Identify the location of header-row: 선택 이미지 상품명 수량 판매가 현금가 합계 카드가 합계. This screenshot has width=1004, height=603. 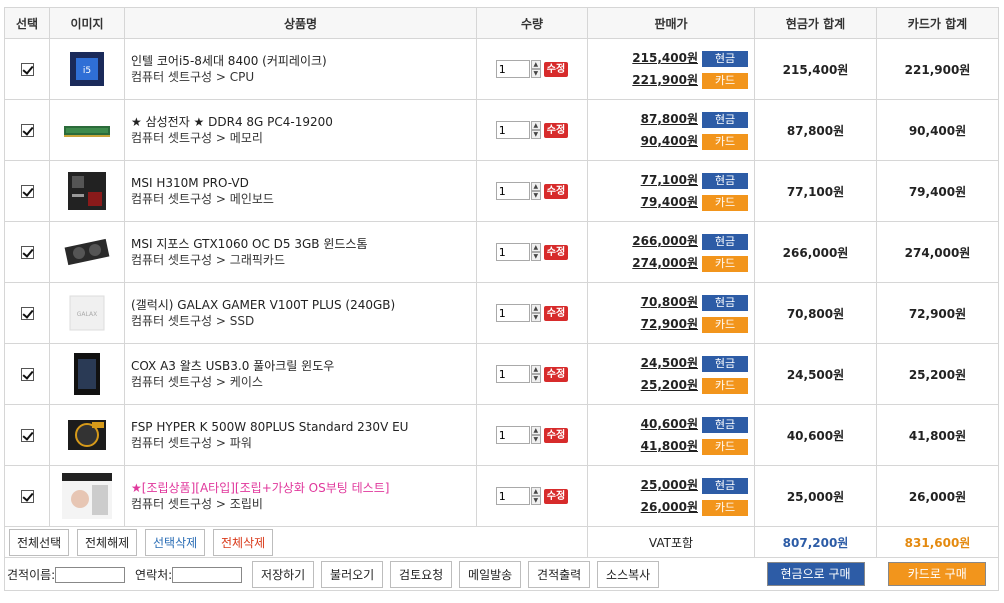
(501, 23).